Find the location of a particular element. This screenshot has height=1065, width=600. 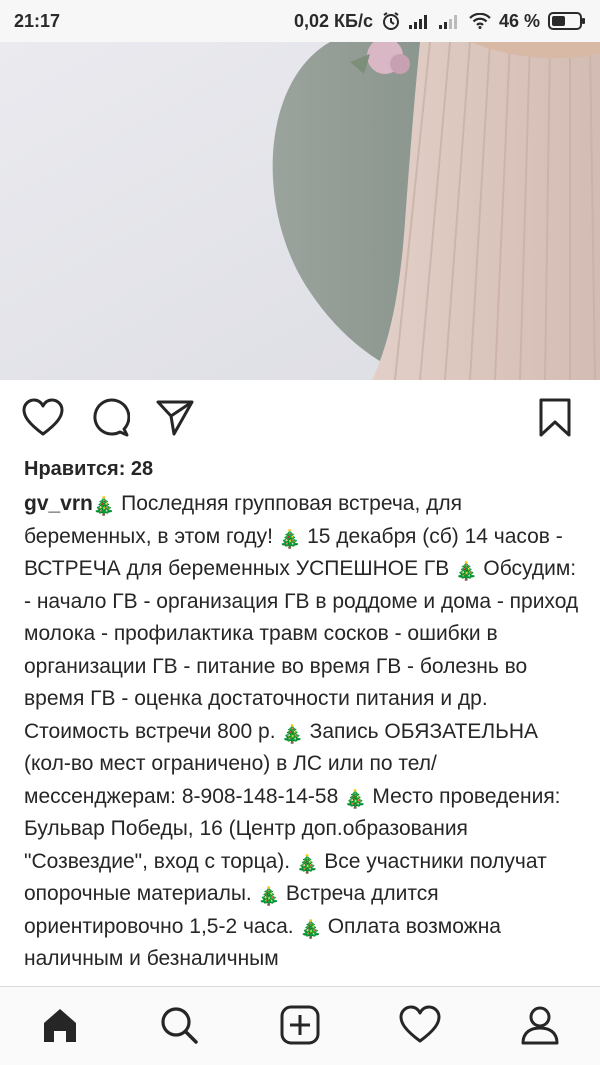

save-button is located at coordinates (555, 420).